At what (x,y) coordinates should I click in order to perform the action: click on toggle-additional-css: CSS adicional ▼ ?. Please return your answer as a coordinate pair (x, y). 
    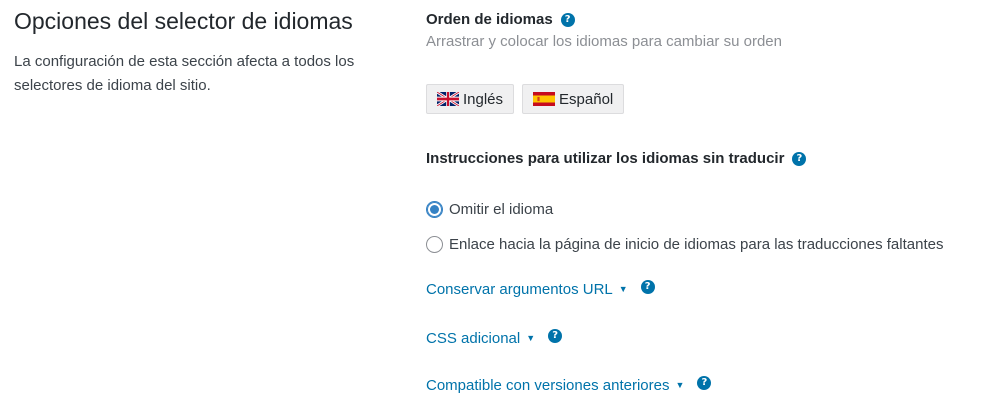
    Looking at the image, I should click on (494, 338).